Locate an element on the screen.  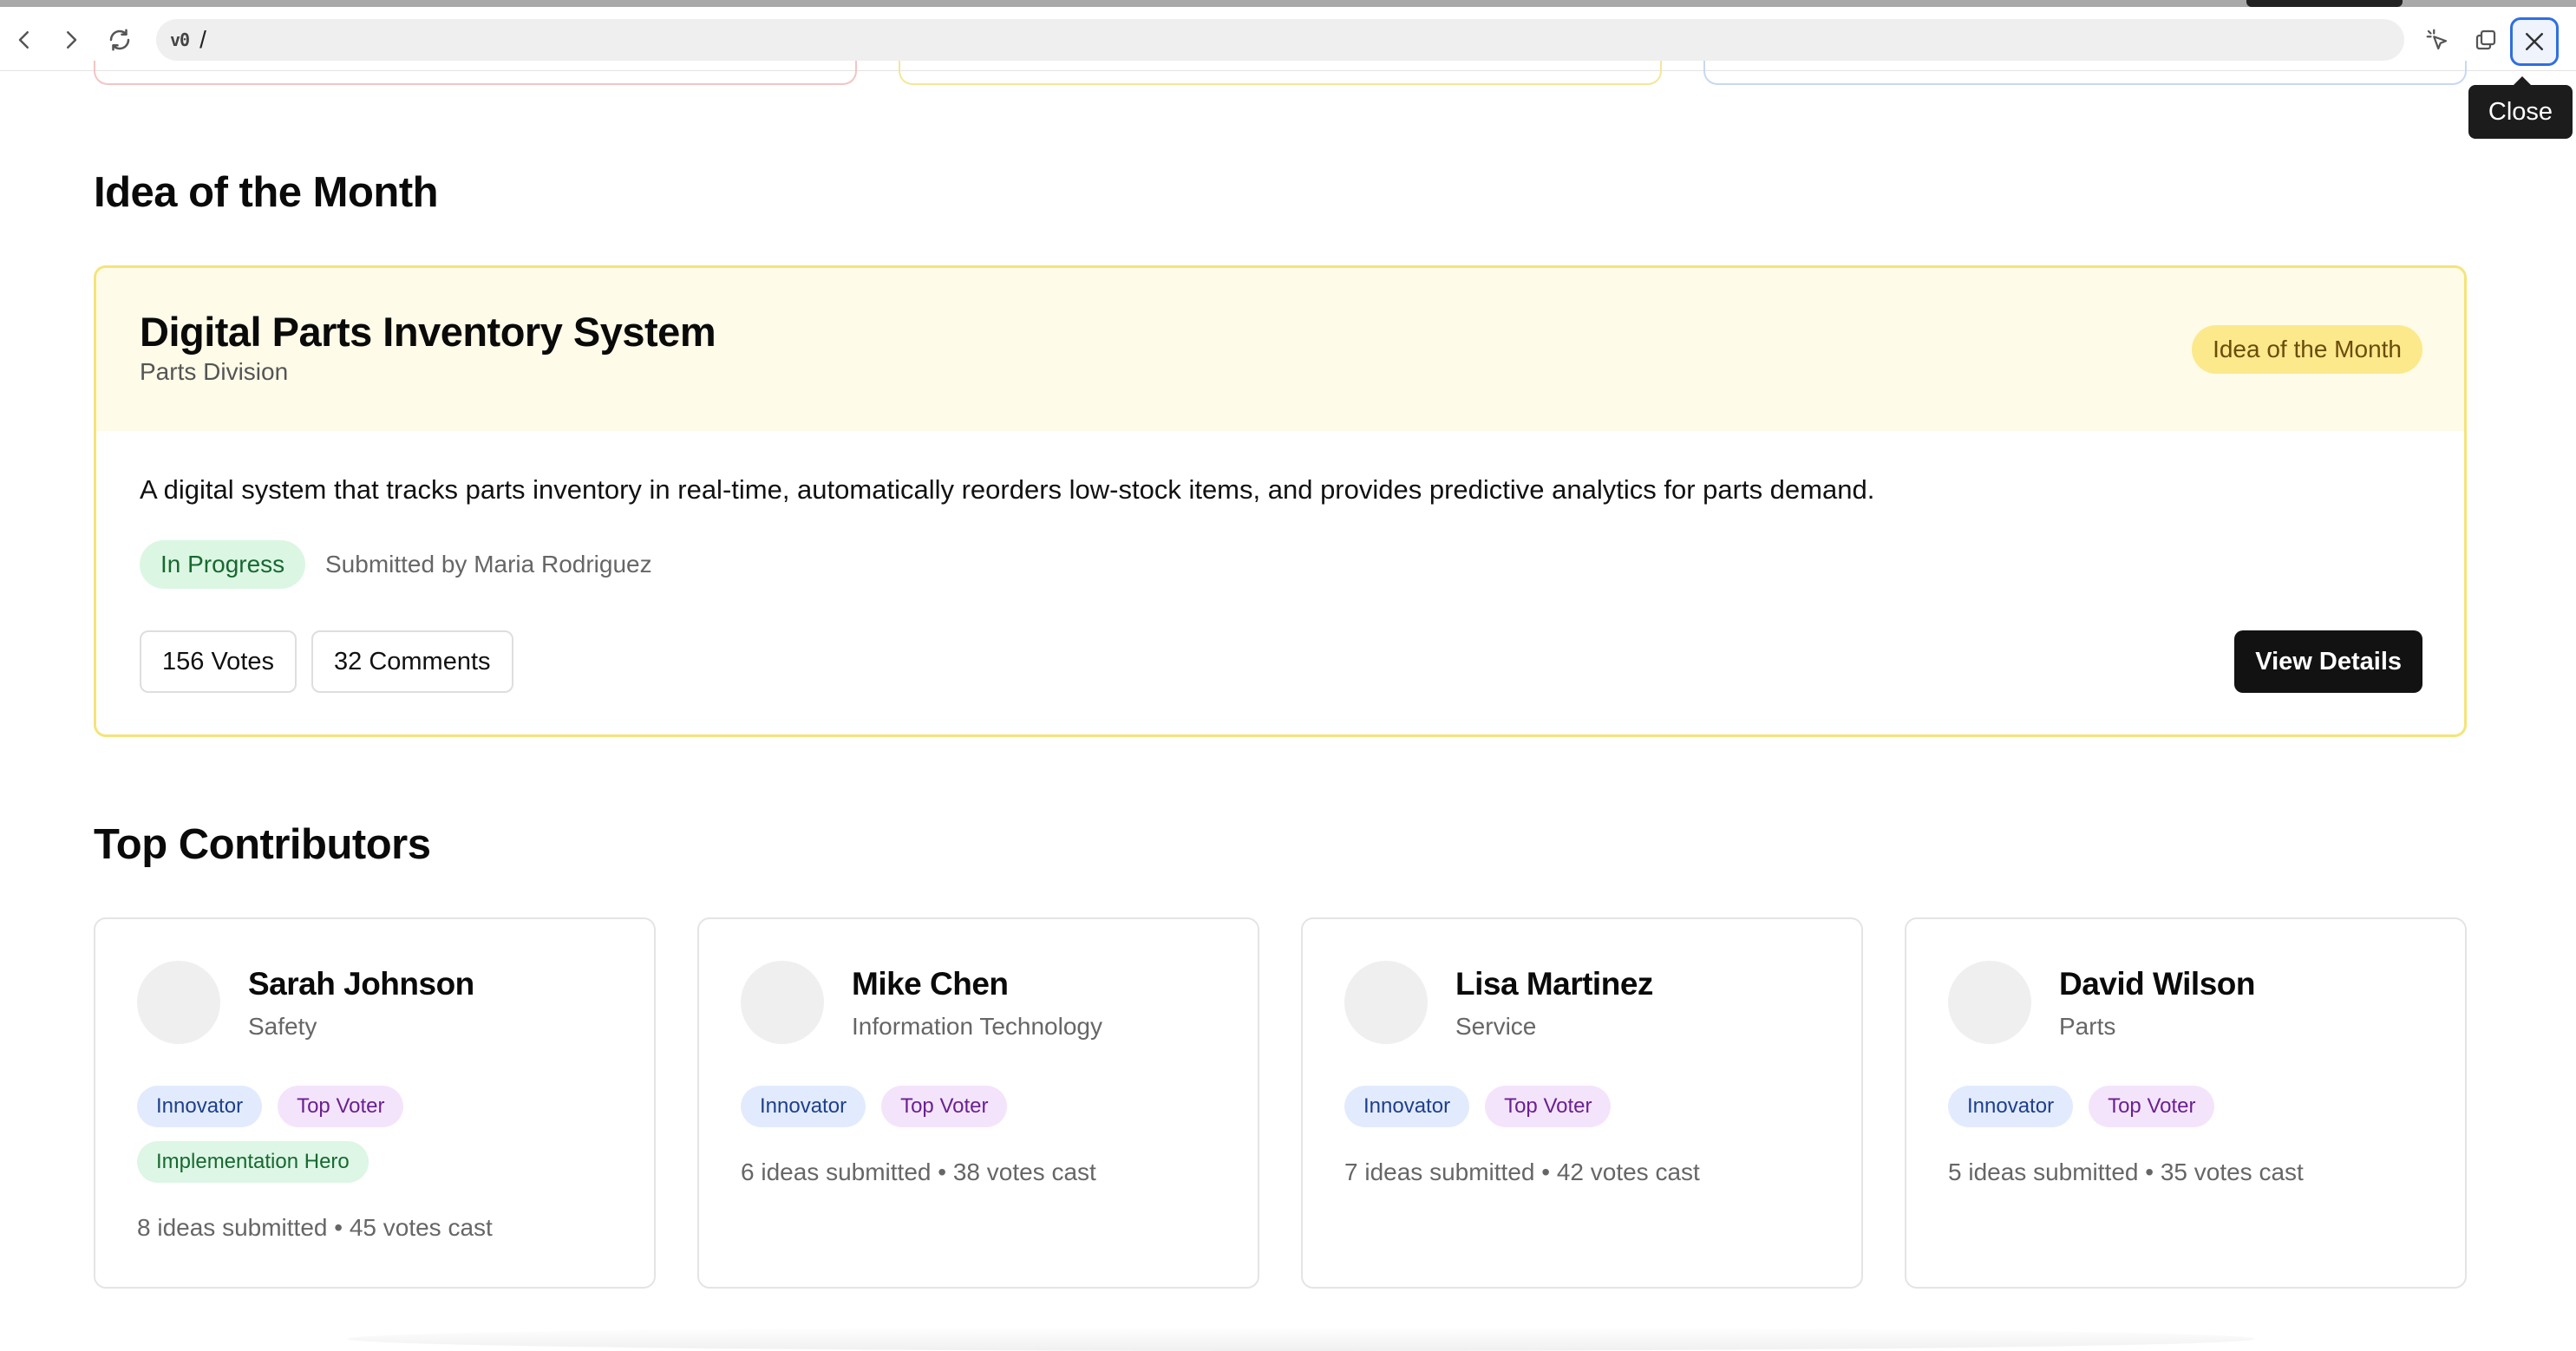
badge-implementation-hero: Implementation Hero is located at coordinates (253, 1162).